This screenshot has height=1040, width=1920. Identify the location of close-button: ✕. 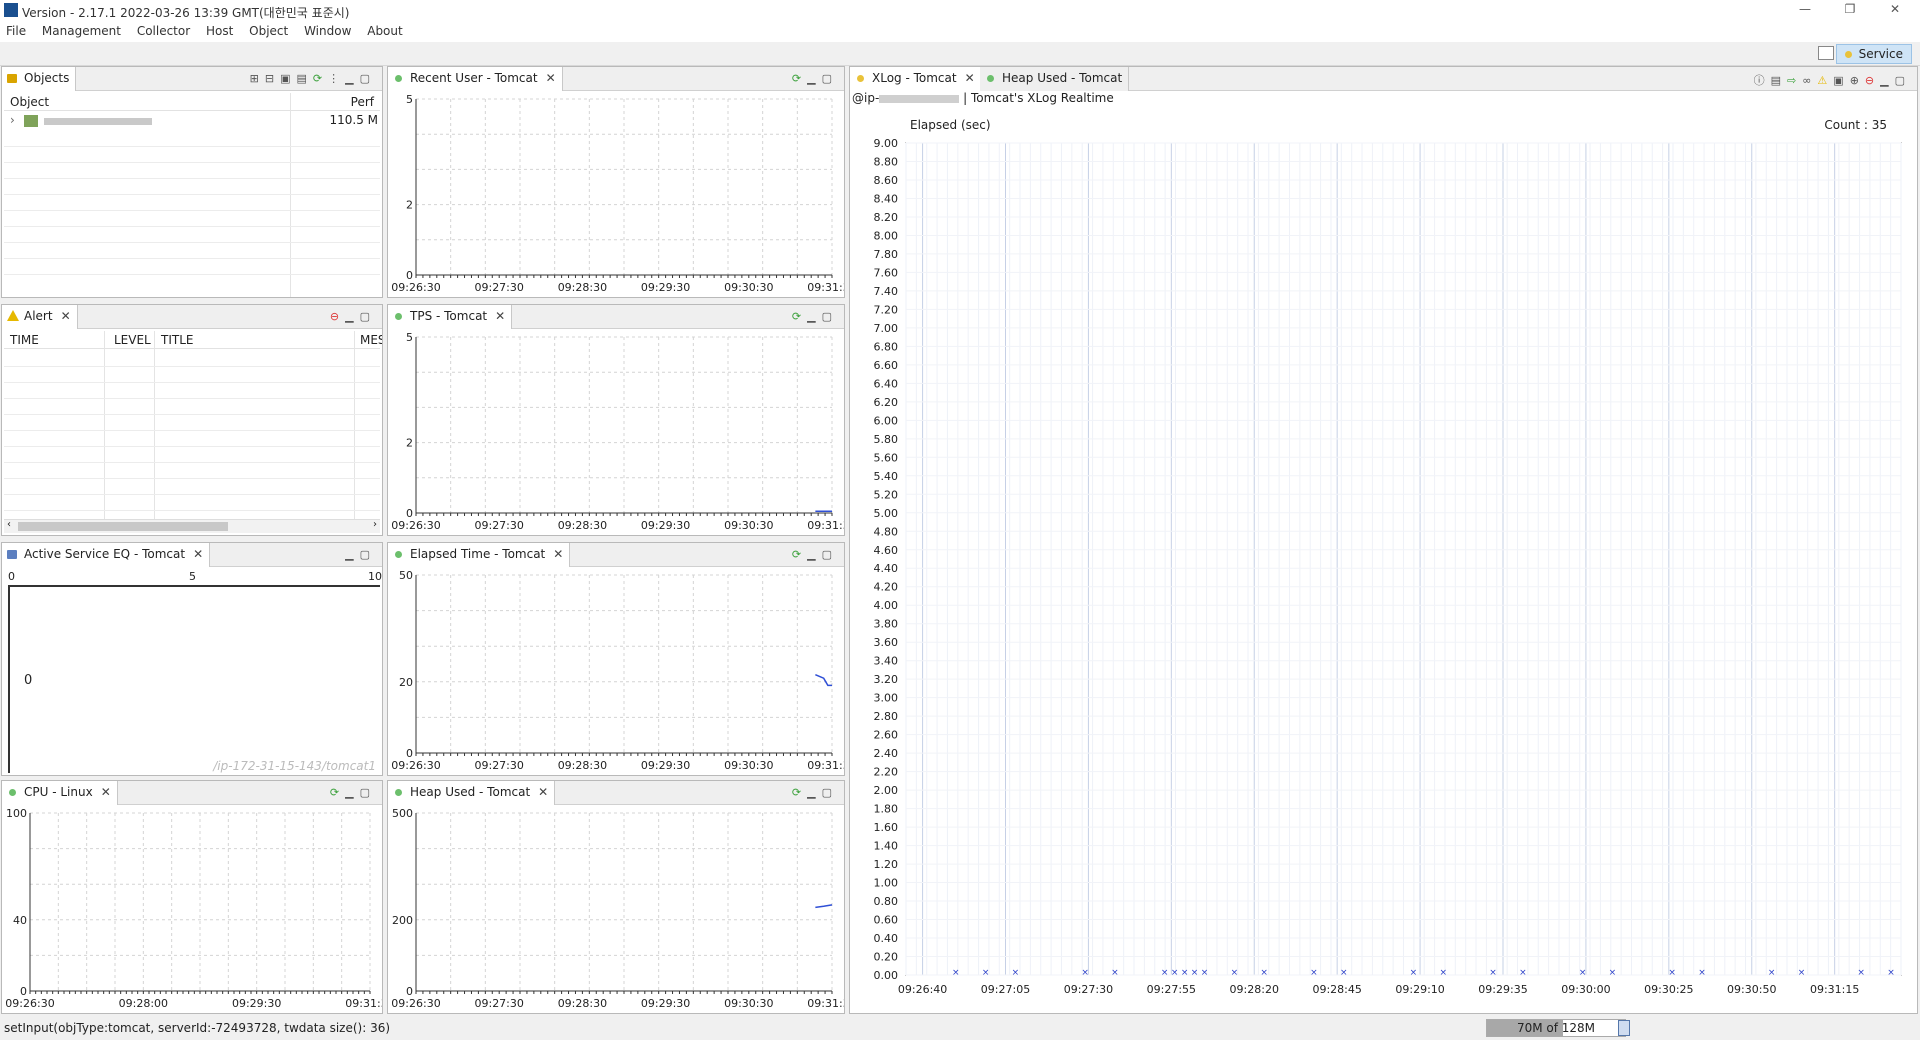
(1895, 11).